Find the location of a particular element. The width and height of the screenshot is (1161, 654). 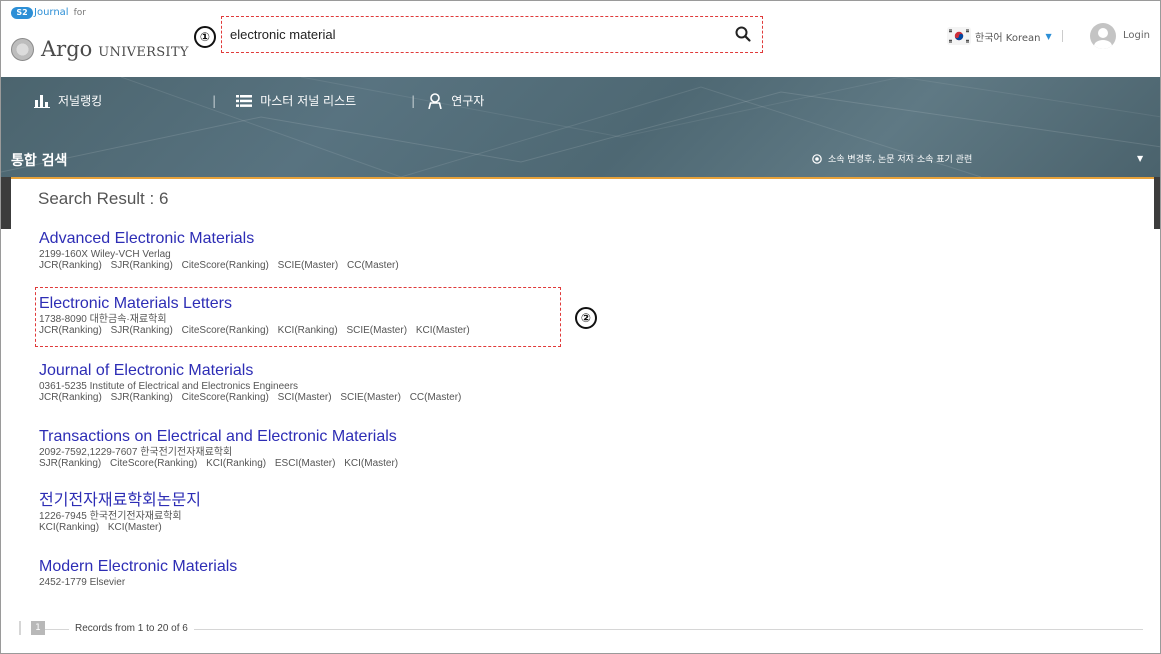

journal-tags: KCI(Ranking) KCI(Master) is located at coordinates (120, 527).